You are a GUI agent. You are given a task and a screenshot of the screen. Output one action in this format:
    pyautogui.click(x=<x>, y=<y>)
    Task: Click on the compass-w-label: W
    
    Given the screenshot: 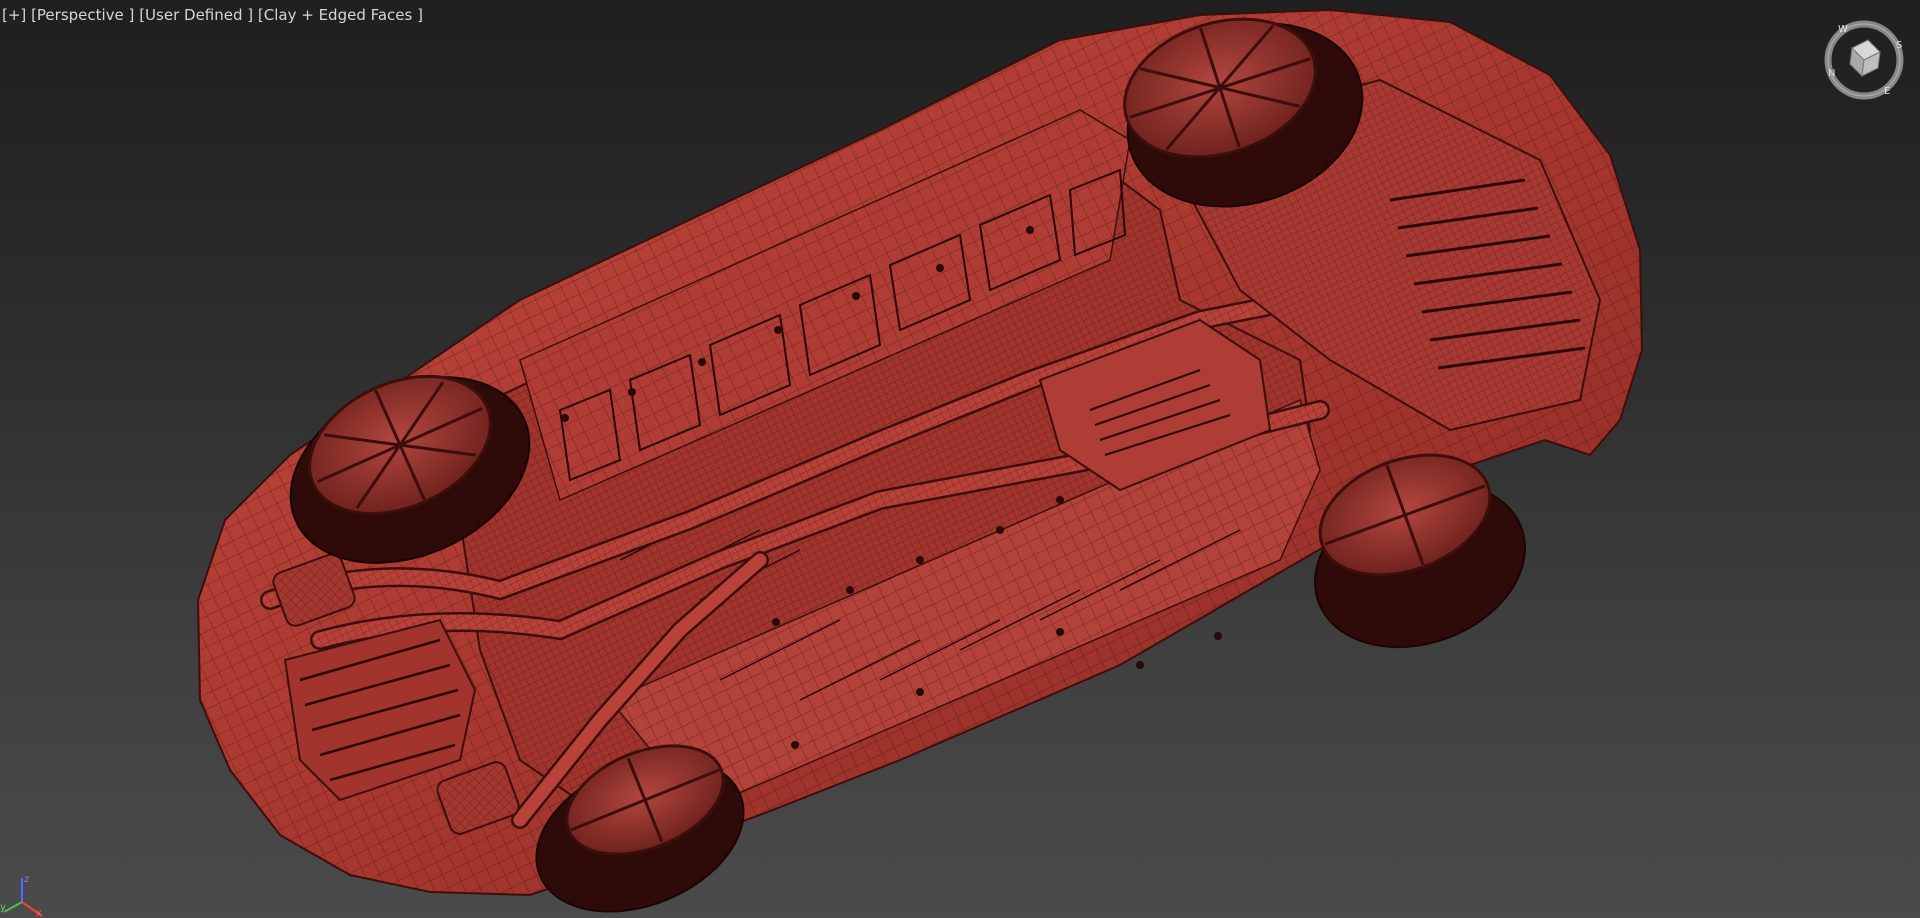 What is the action you would take?
    pyautogui.click(x=1843, y=29)
    